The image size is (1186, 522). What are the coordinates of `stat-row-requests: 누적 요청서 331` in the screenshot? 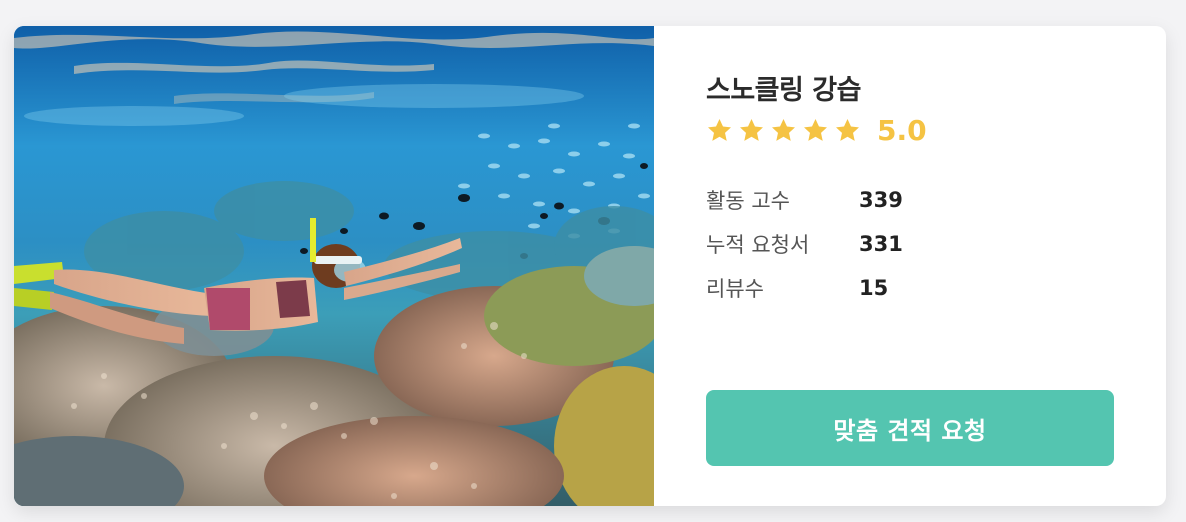 It's located at (804, 244).